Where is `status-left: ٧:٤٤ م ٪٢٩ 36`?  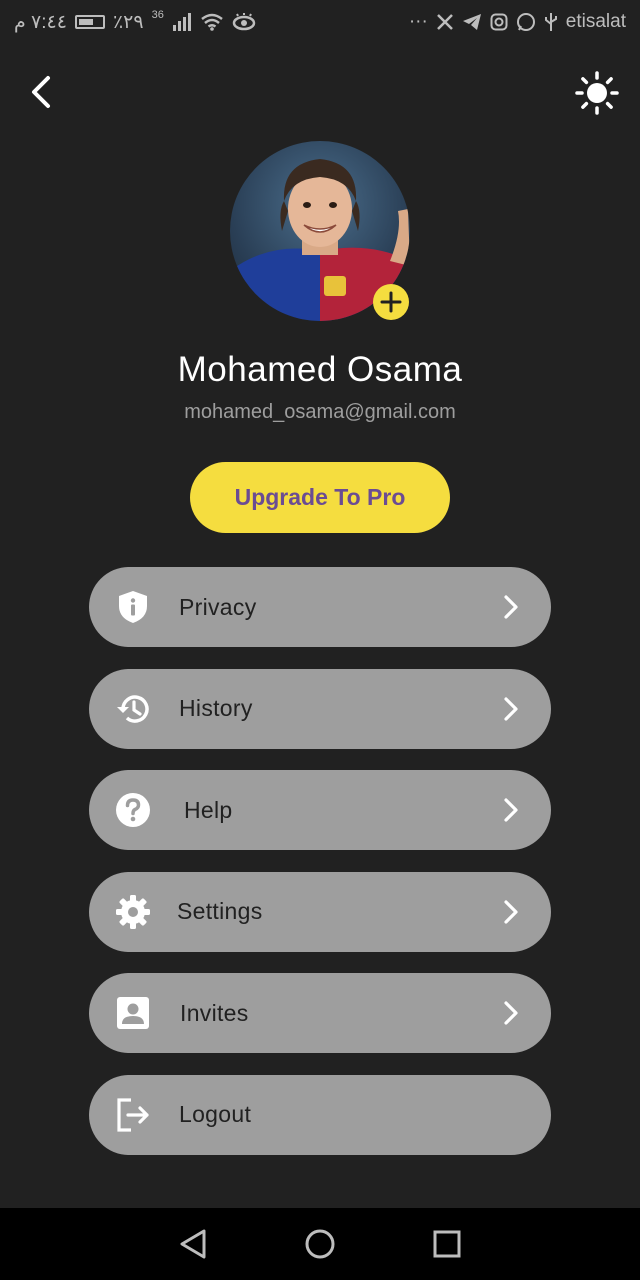
status-left: ٧:٤٤ م ٪٢٩ 36 is located at coordinates (135, 21).